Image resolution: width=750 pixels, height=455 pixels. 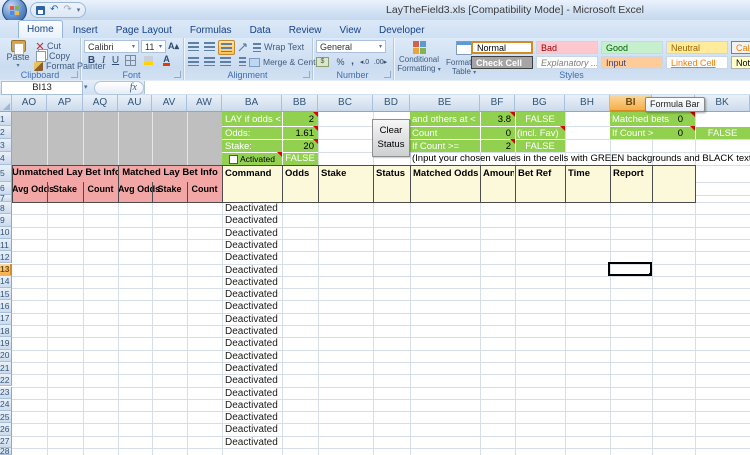 What do you see at coordinates (6, 132) in the screenshot?
I see `row-header-2: 2` at bounding box center [6, 132].